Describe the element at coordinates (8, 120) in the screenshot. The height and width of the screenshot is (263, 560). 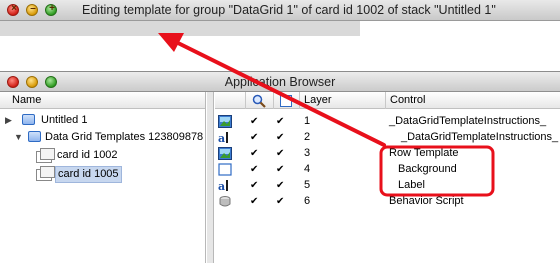
I see `disclosure-collapsed-icon: ▶` at that location.